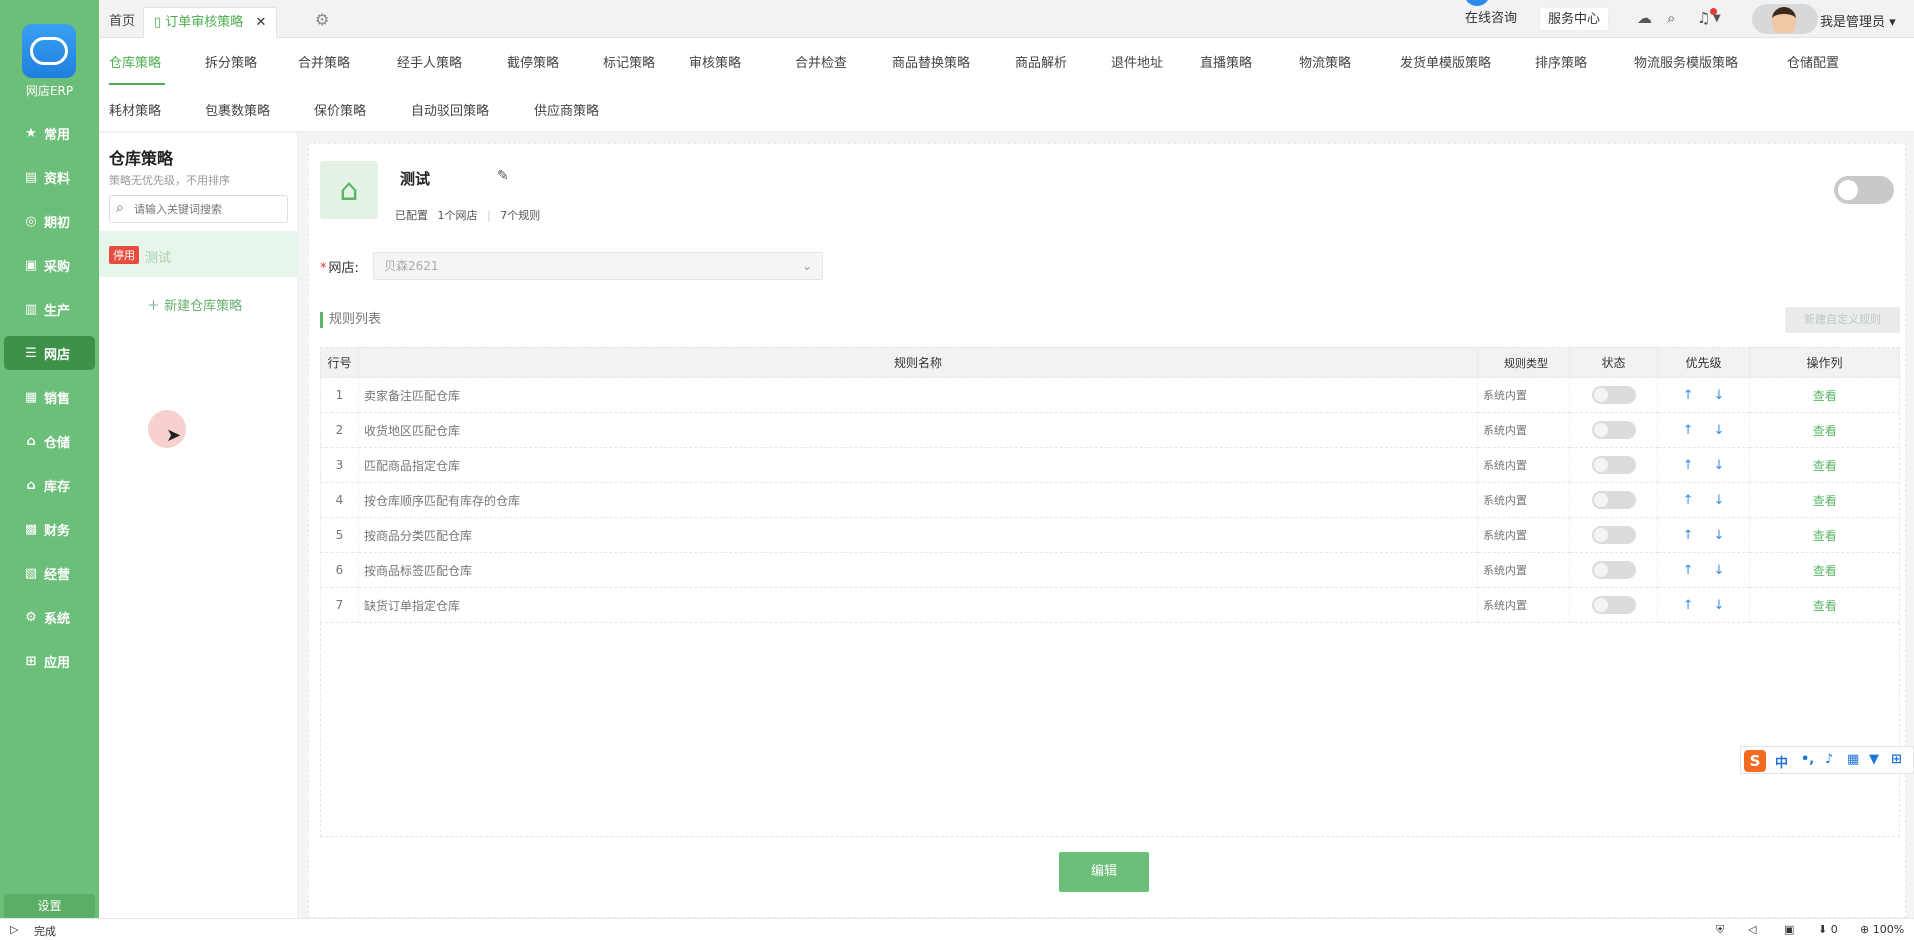 The width and height of the screenshot is (1914, 940). I want to click on sidebar-item-8: ⌂ 库存, so click(49, 485).